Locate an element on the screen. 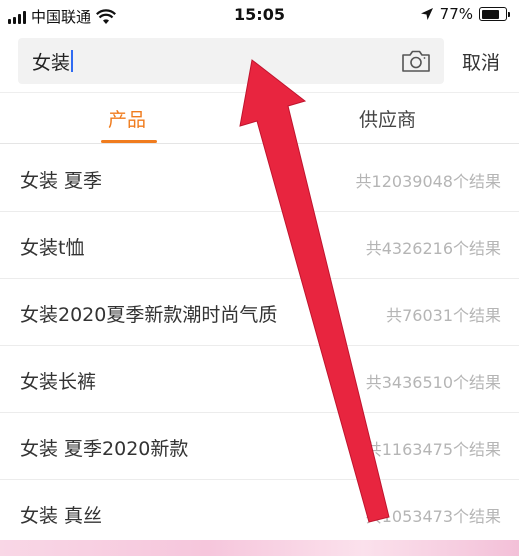  suggestion-label: 女装t恤 is located at coordinates (52, 248).